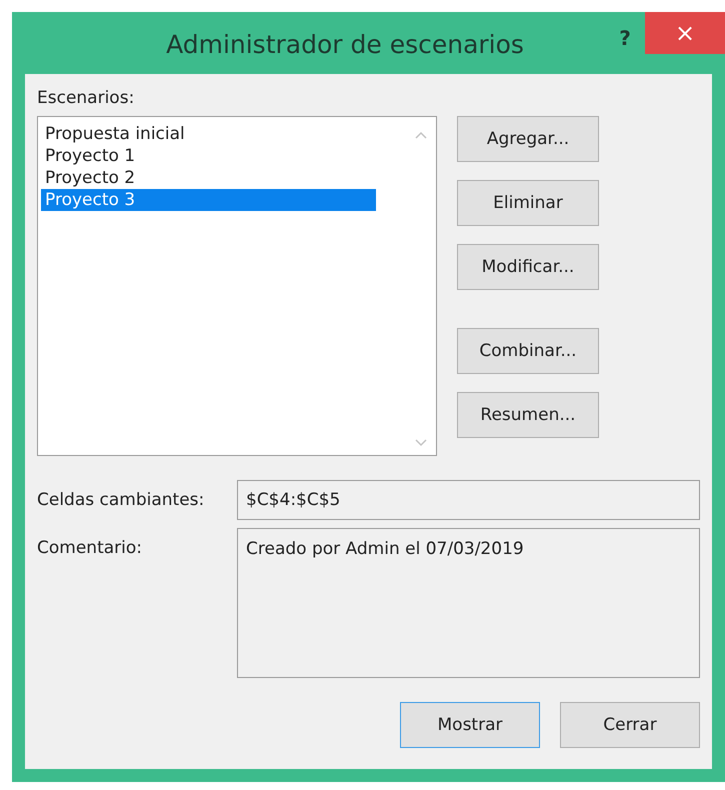  Describe the element at coordinates (208, 200) in the screenshot. I see `scenario-item: Proyecto 3` at that location.